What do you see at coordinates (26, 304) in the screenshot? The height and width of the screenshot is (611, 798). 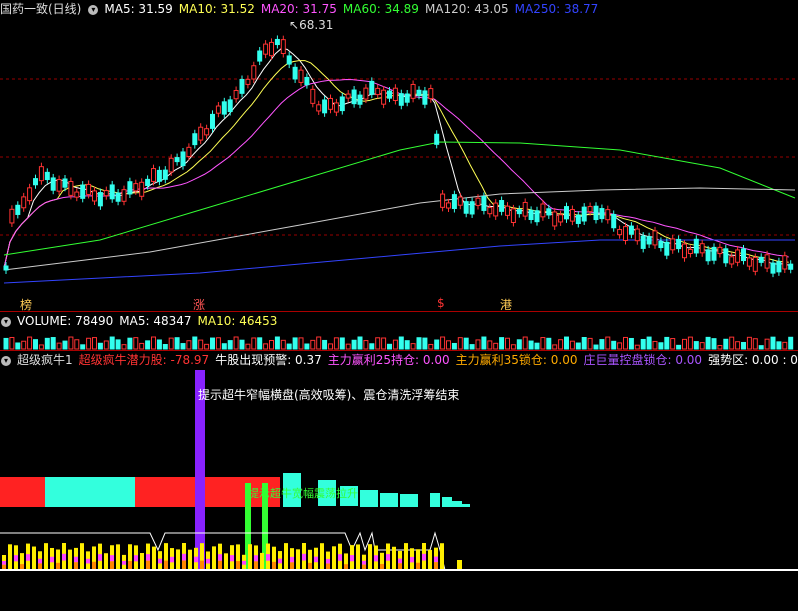 I see `marker-bang: 榜` at bounding box center [26, 304].